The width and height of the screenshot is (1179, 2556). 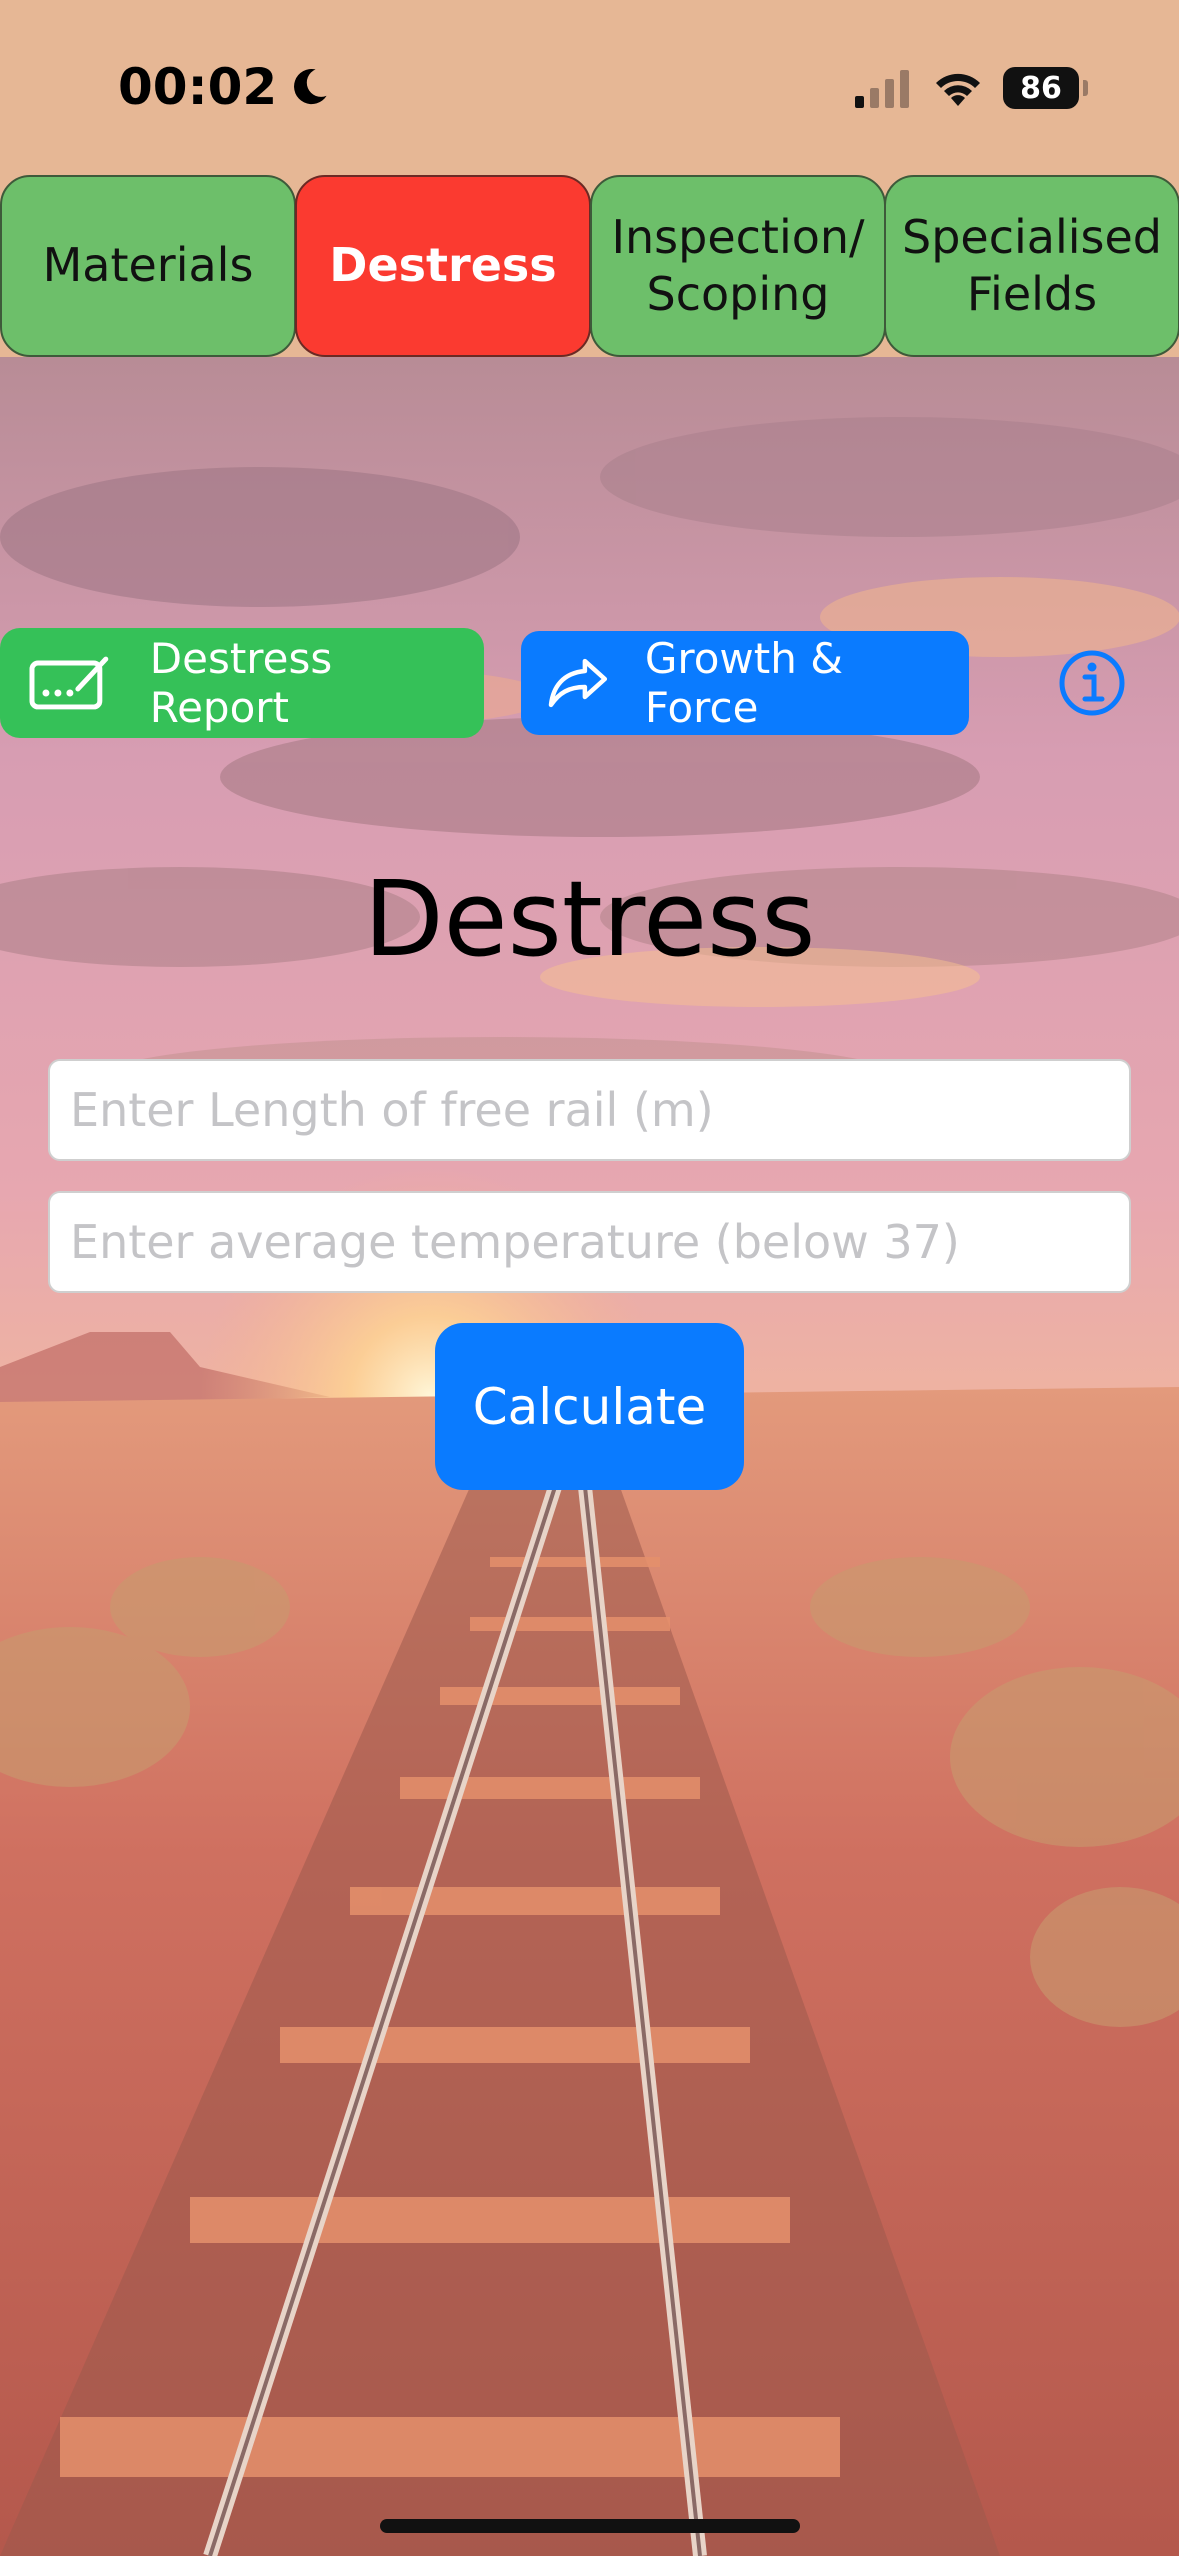 I want to click on page-title: Destress, so click(x=589, y=919).